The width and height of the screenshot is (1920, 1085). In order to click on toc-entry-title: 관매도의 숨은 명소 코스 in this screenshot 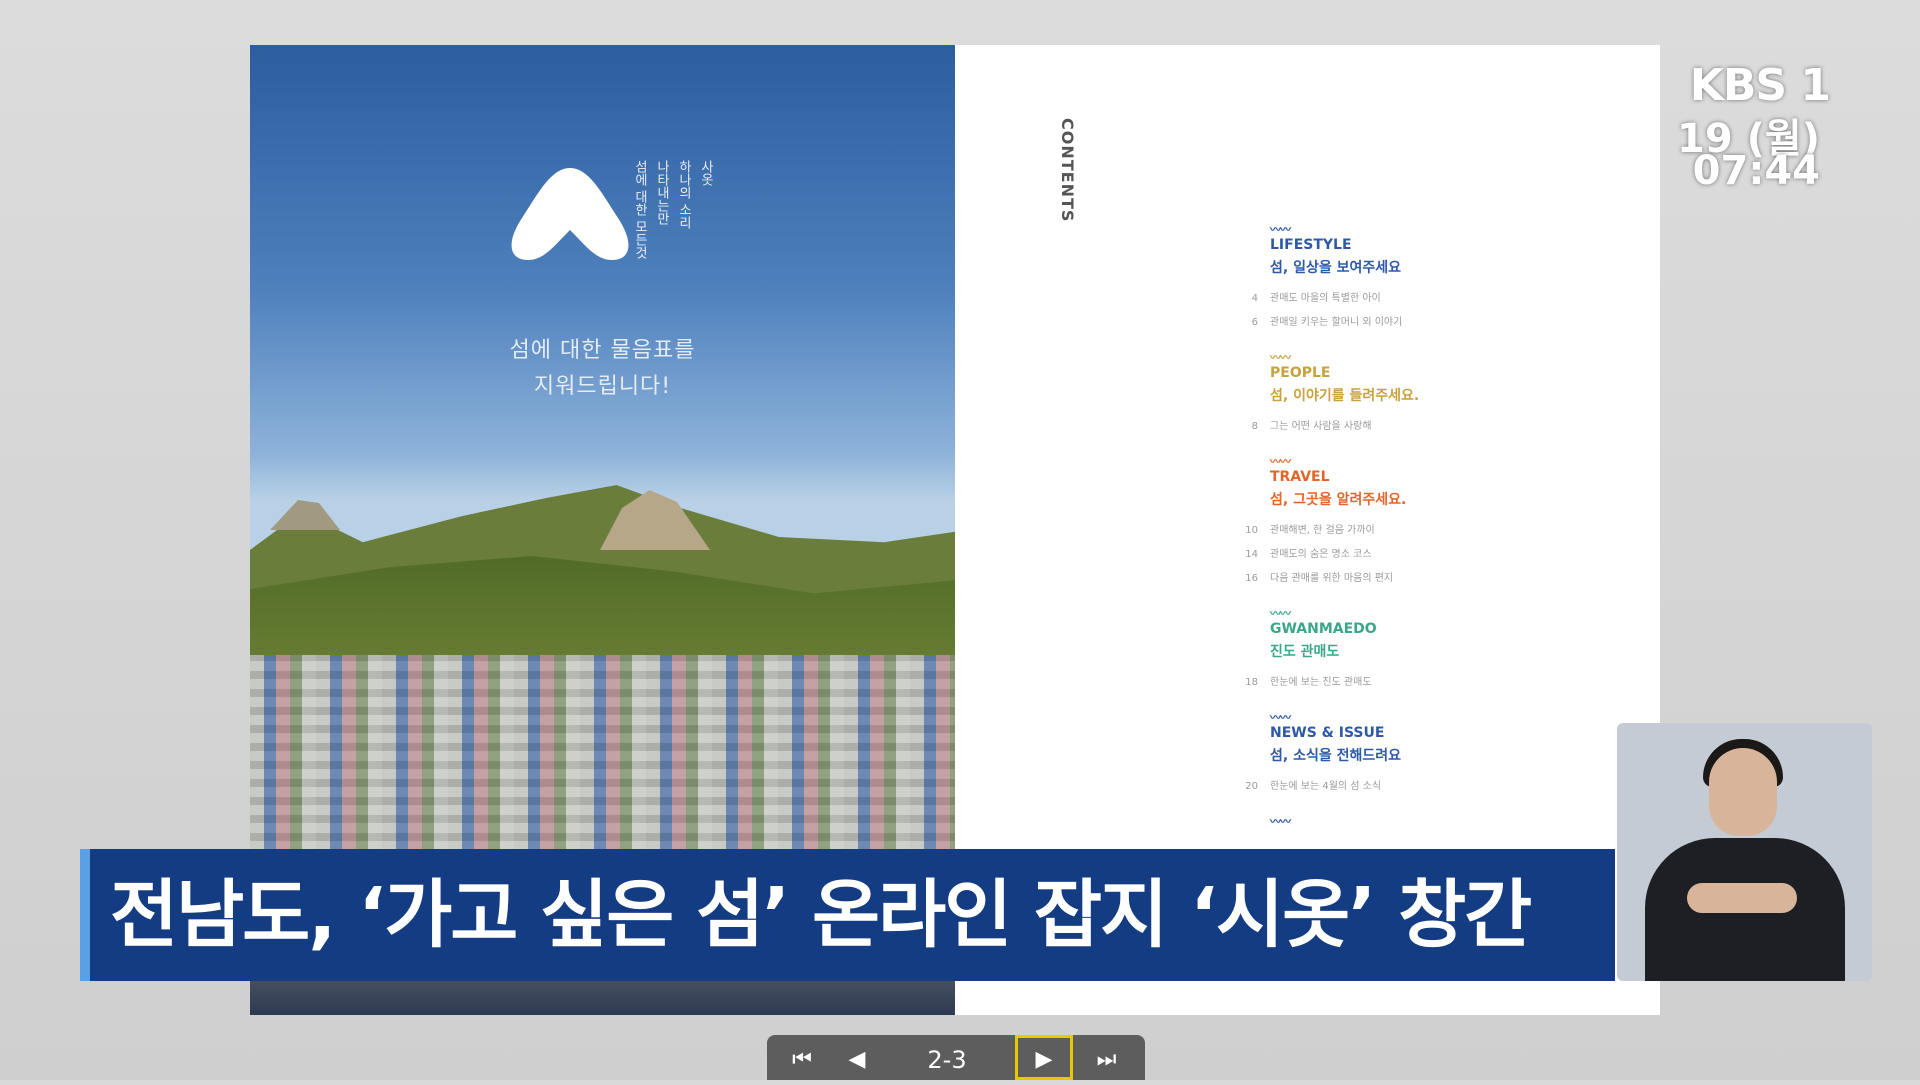, I will do `click(1321, 554)`.